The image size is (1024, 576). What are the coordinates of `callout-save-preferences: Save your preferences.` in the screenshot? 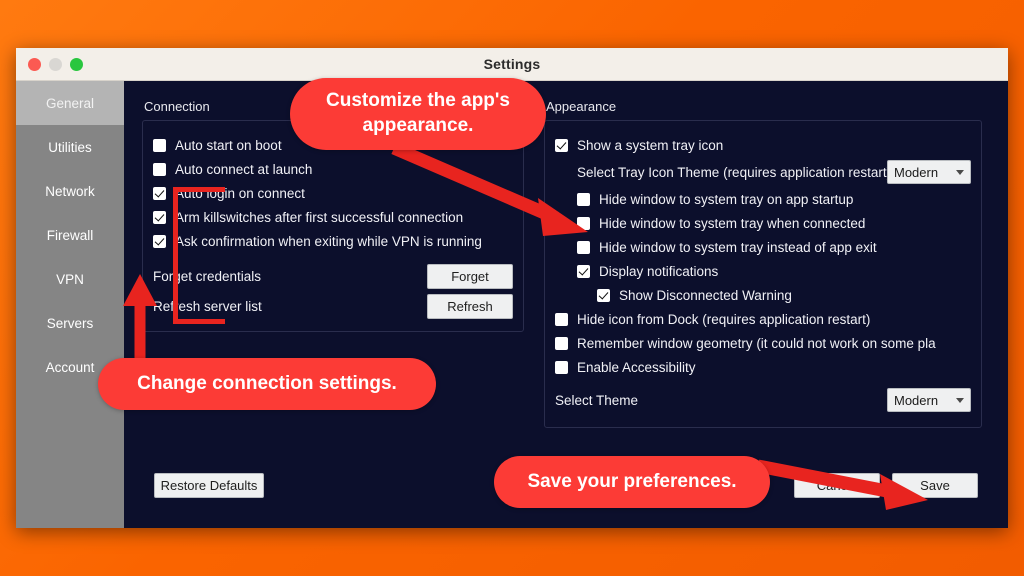 It's located at (632, 482).